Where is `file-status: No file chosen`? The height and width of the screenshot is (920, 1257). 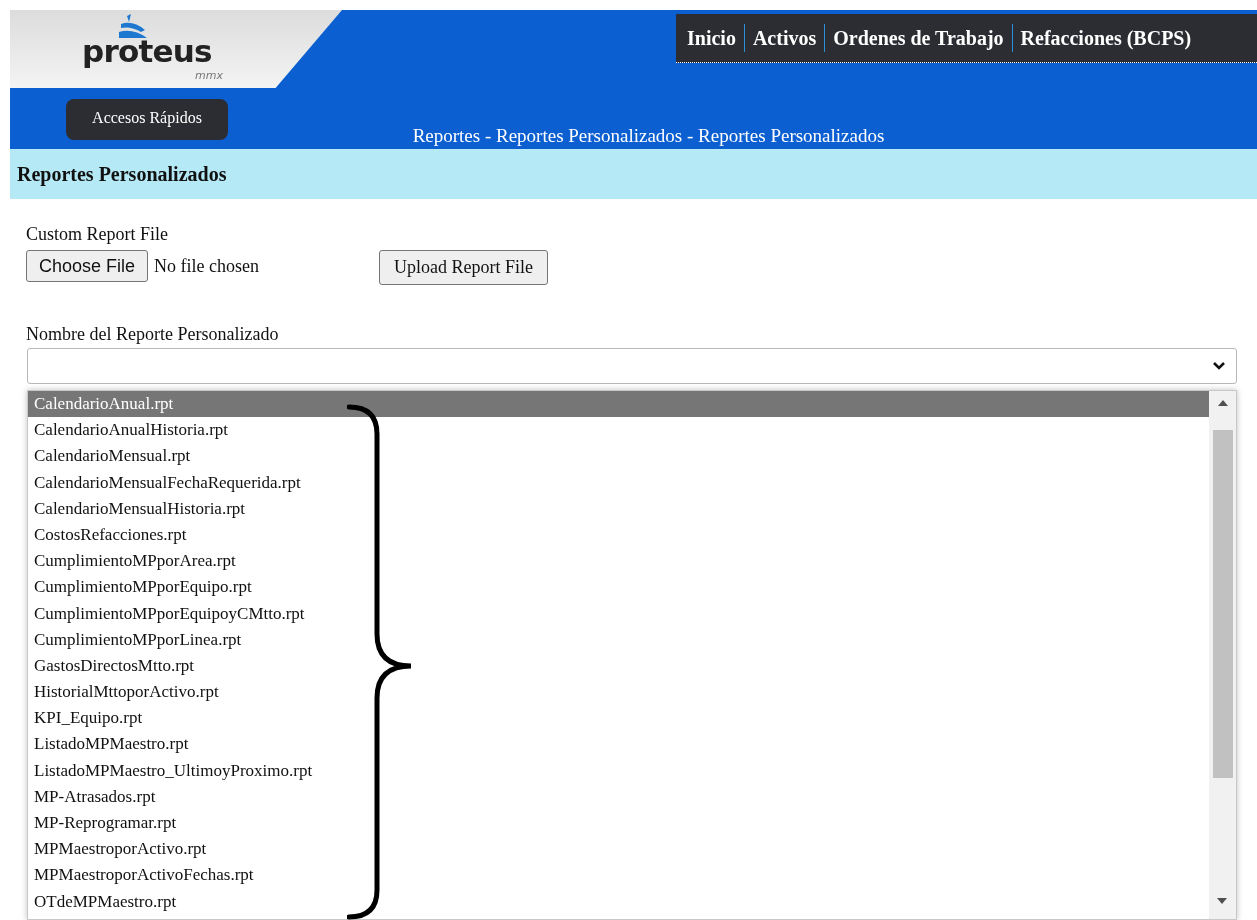 file-status: No file chosen is located at coordinates (207, 266).